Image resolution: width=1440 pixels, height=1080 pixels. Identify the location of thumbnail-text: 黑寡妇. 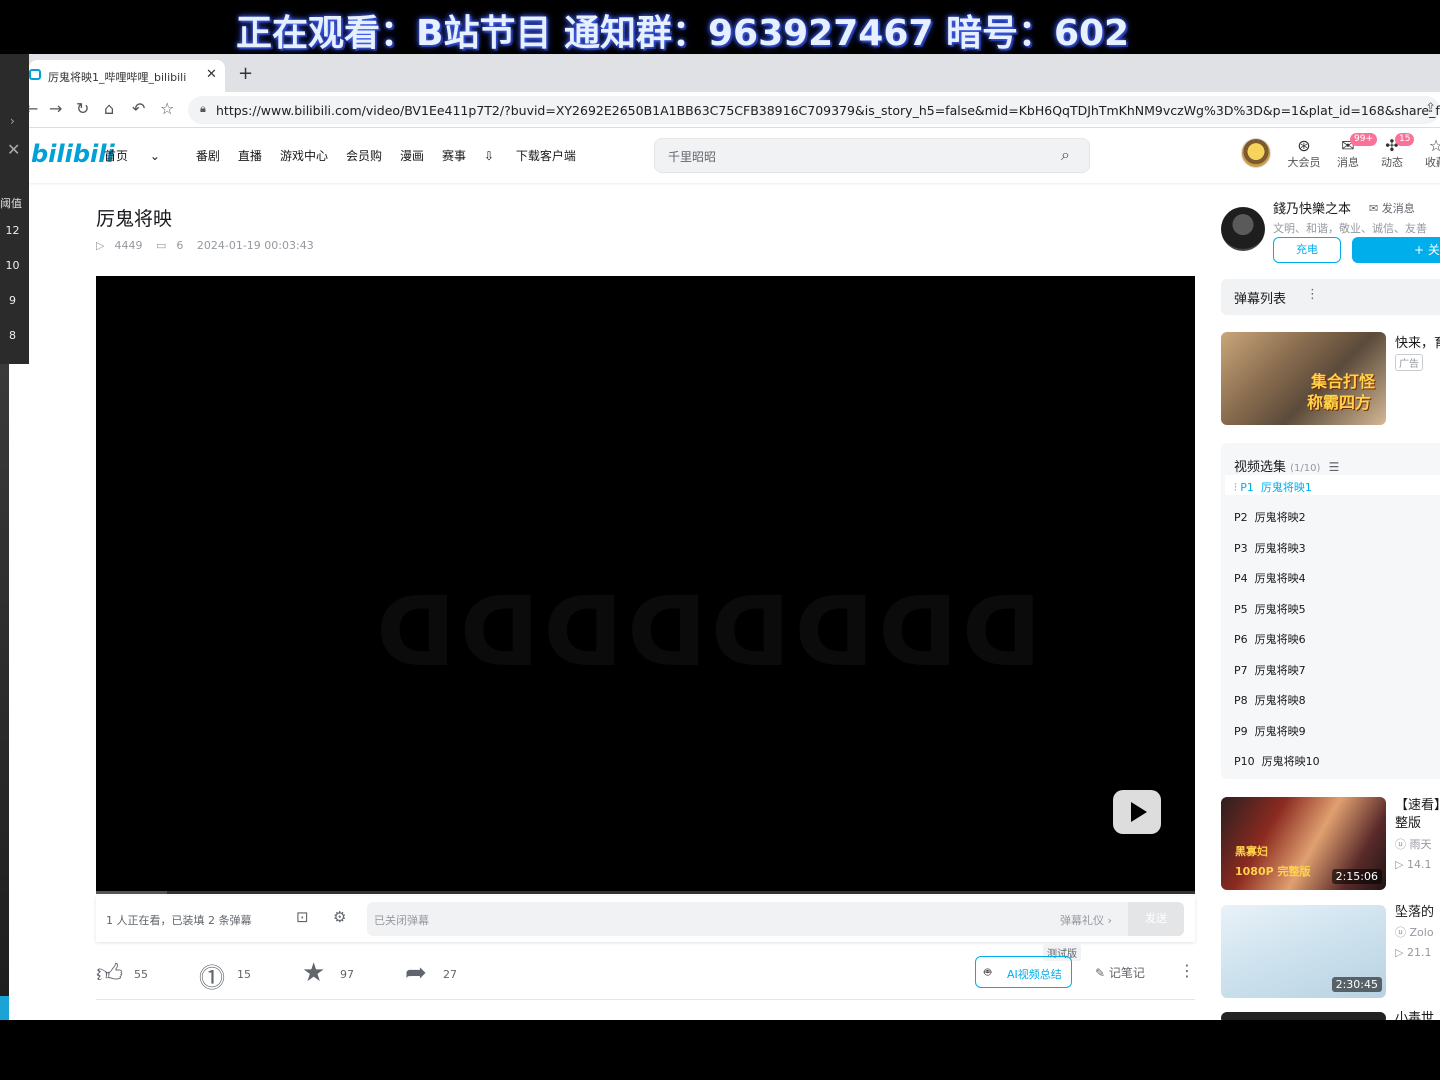
(1251, 851).